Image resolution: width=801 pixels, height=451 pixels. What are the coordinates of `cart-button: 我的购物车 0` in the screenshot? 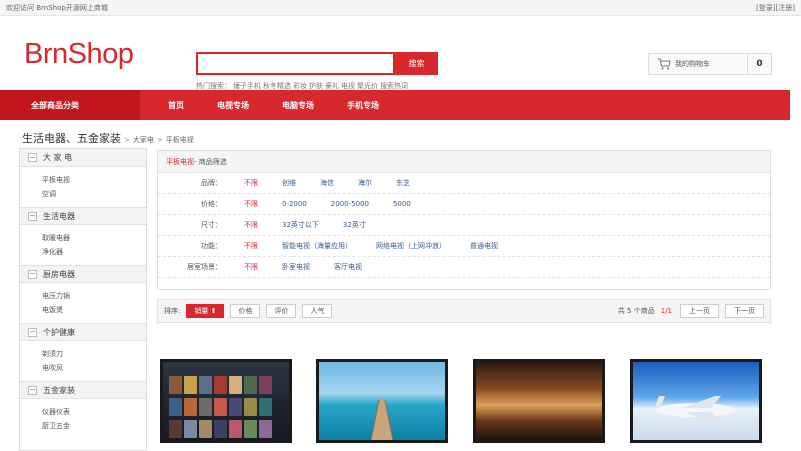 It's located at (710, 64).